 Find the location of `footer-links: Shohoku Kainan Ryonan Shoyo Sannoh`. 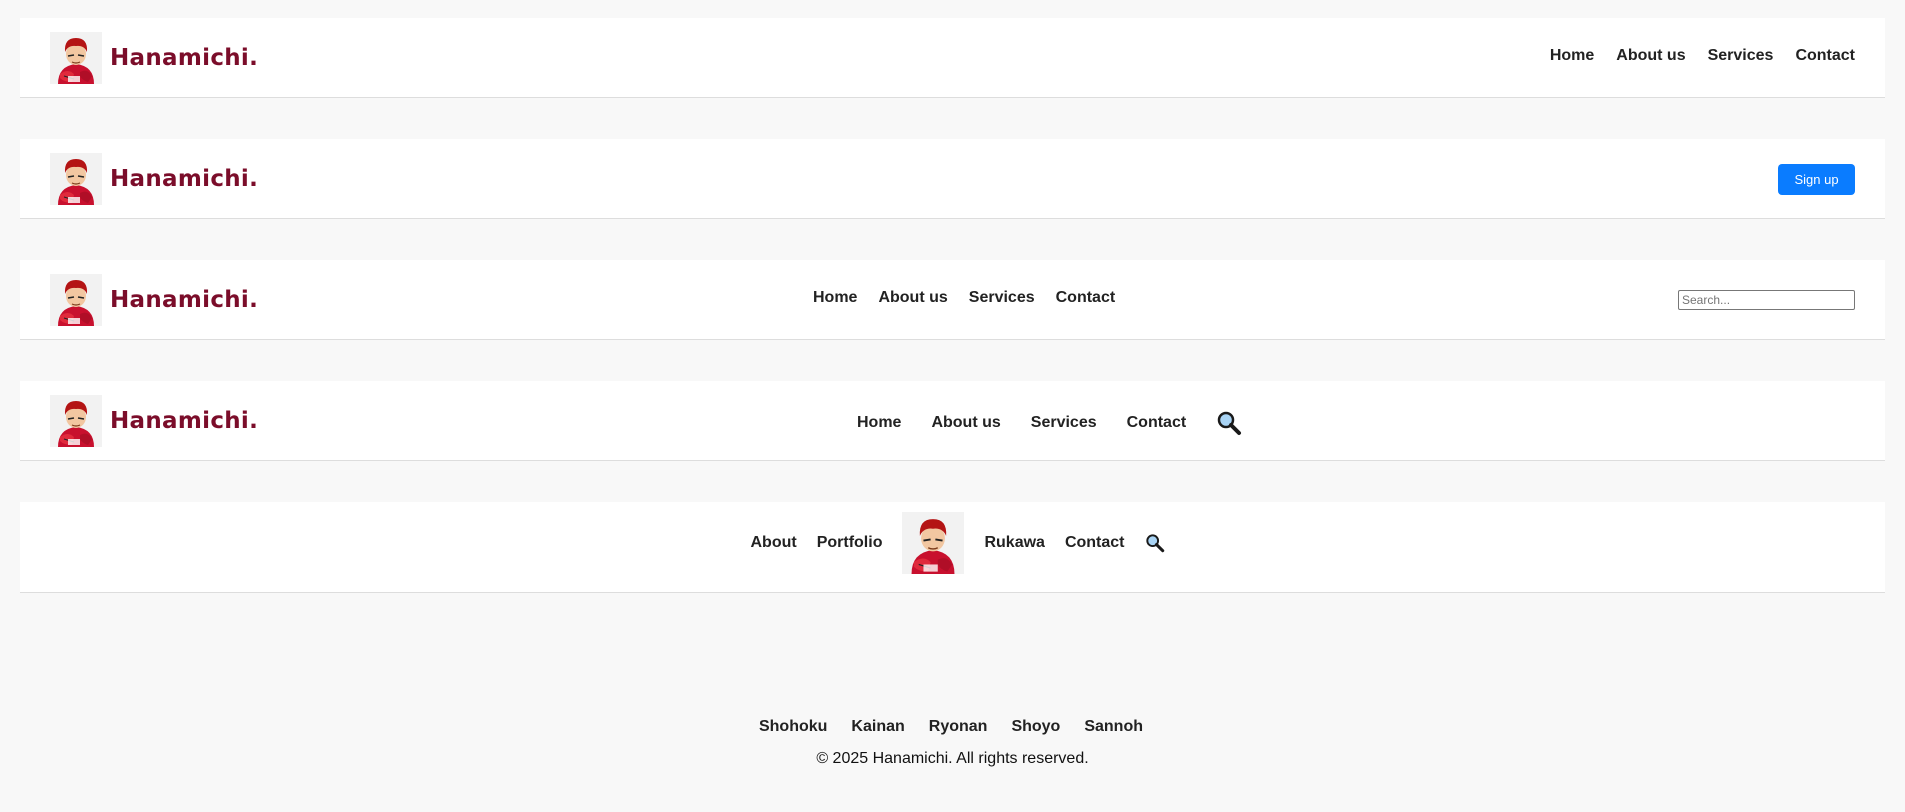

footer-links: Shohoku Kainan Ryonan Shoyo Sannoh is located at coordinates (952, 727).